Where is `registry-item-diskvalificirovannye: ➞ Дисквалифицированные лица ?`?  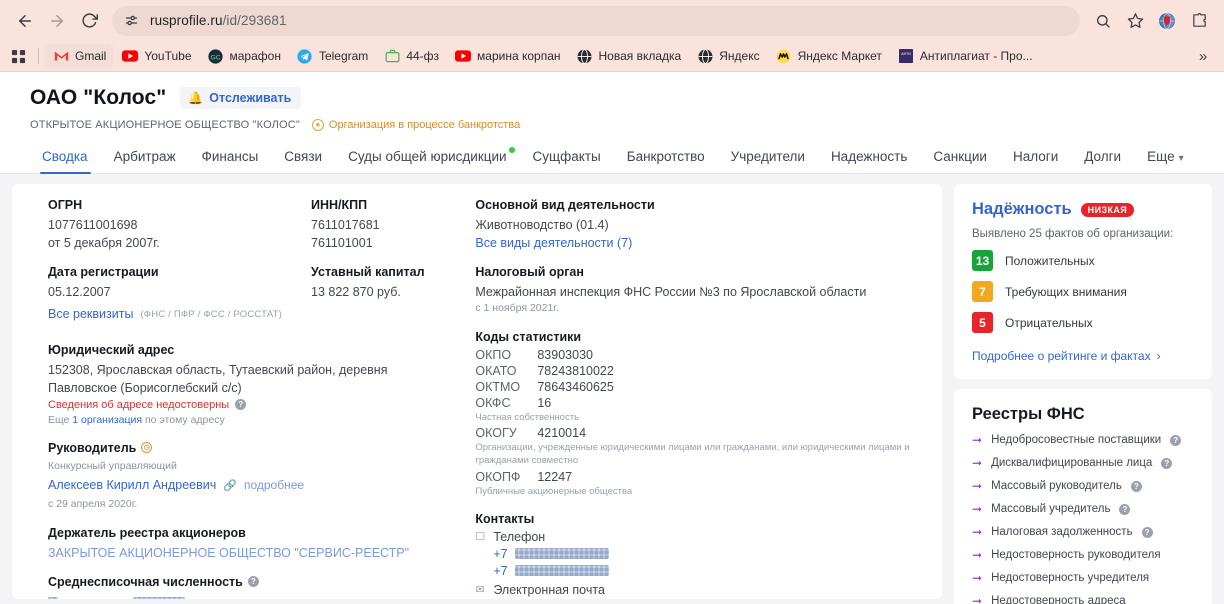 registry-item-diskvalificirovannye: ➞ Дисквалифицированные лица ? is located at coordinates (1083, 463).